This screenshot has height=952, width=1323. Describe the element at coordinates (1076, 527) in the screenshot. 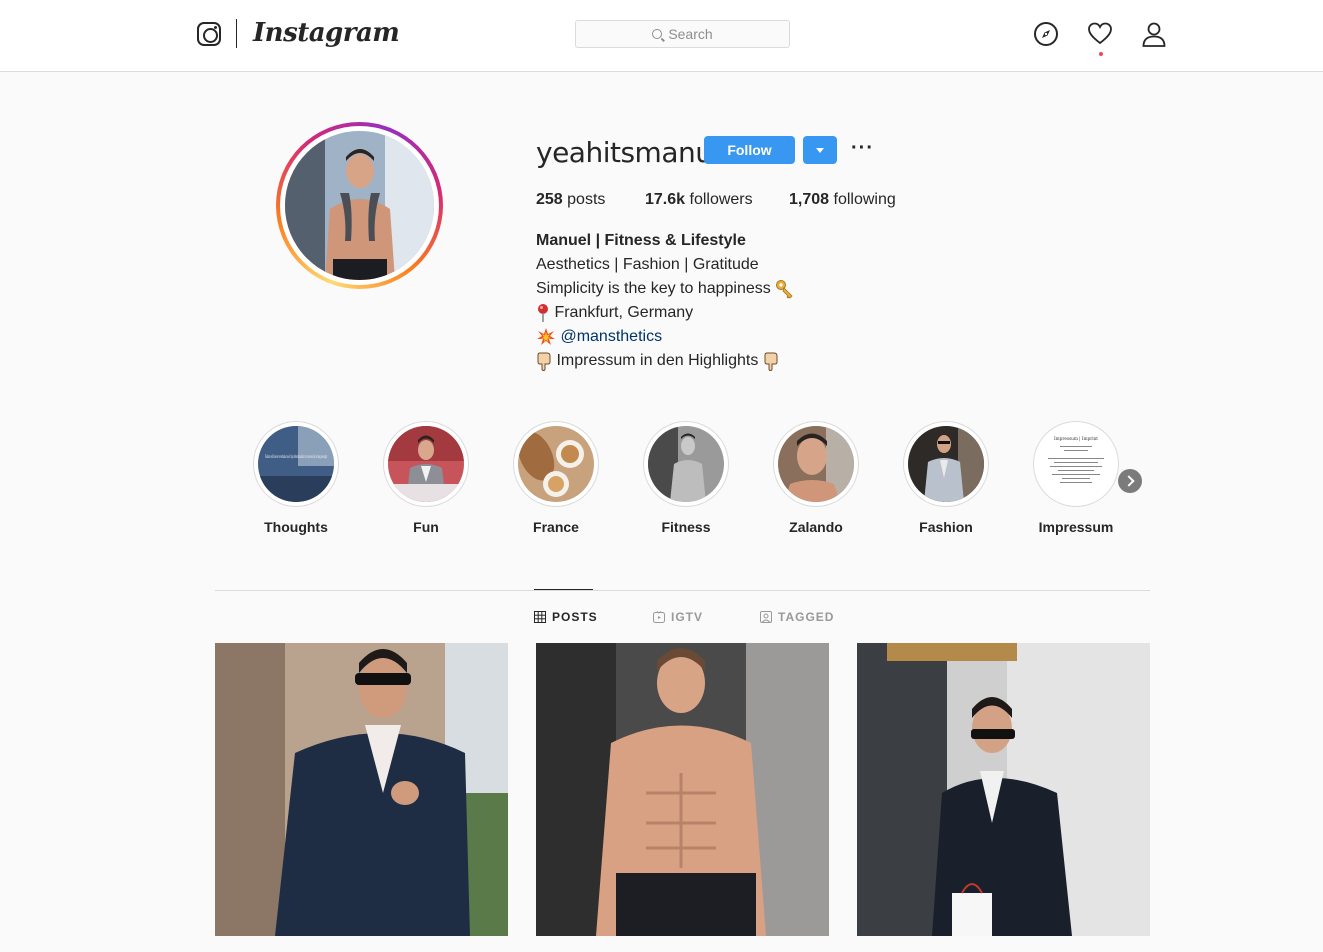

I see `highlight-label: Impressum` at that location.